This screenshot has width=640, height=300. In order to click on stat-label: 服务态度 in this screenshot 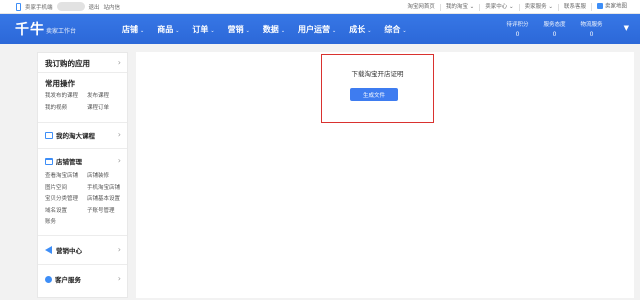, I will do `click(554, 25)`.